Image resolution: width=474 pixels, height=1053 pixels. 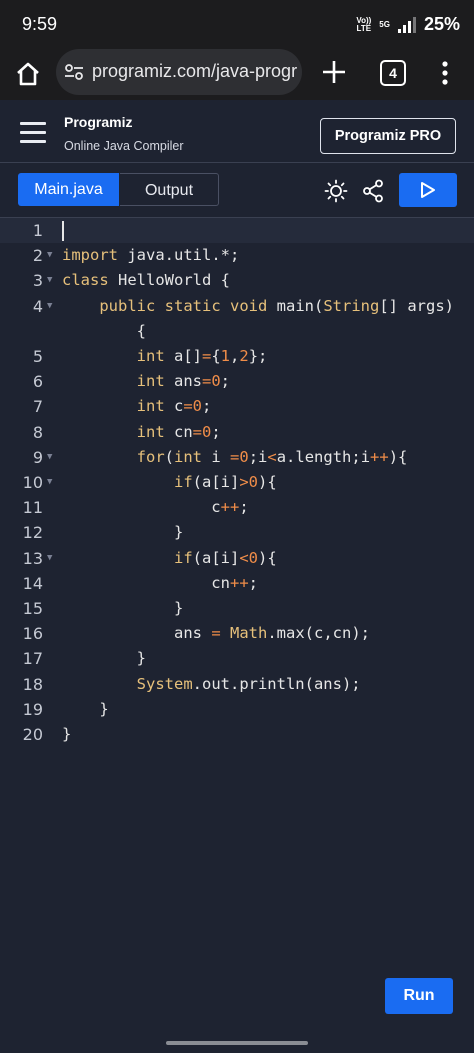 I want to click on line-number: 19, so click(x=32, y=709).